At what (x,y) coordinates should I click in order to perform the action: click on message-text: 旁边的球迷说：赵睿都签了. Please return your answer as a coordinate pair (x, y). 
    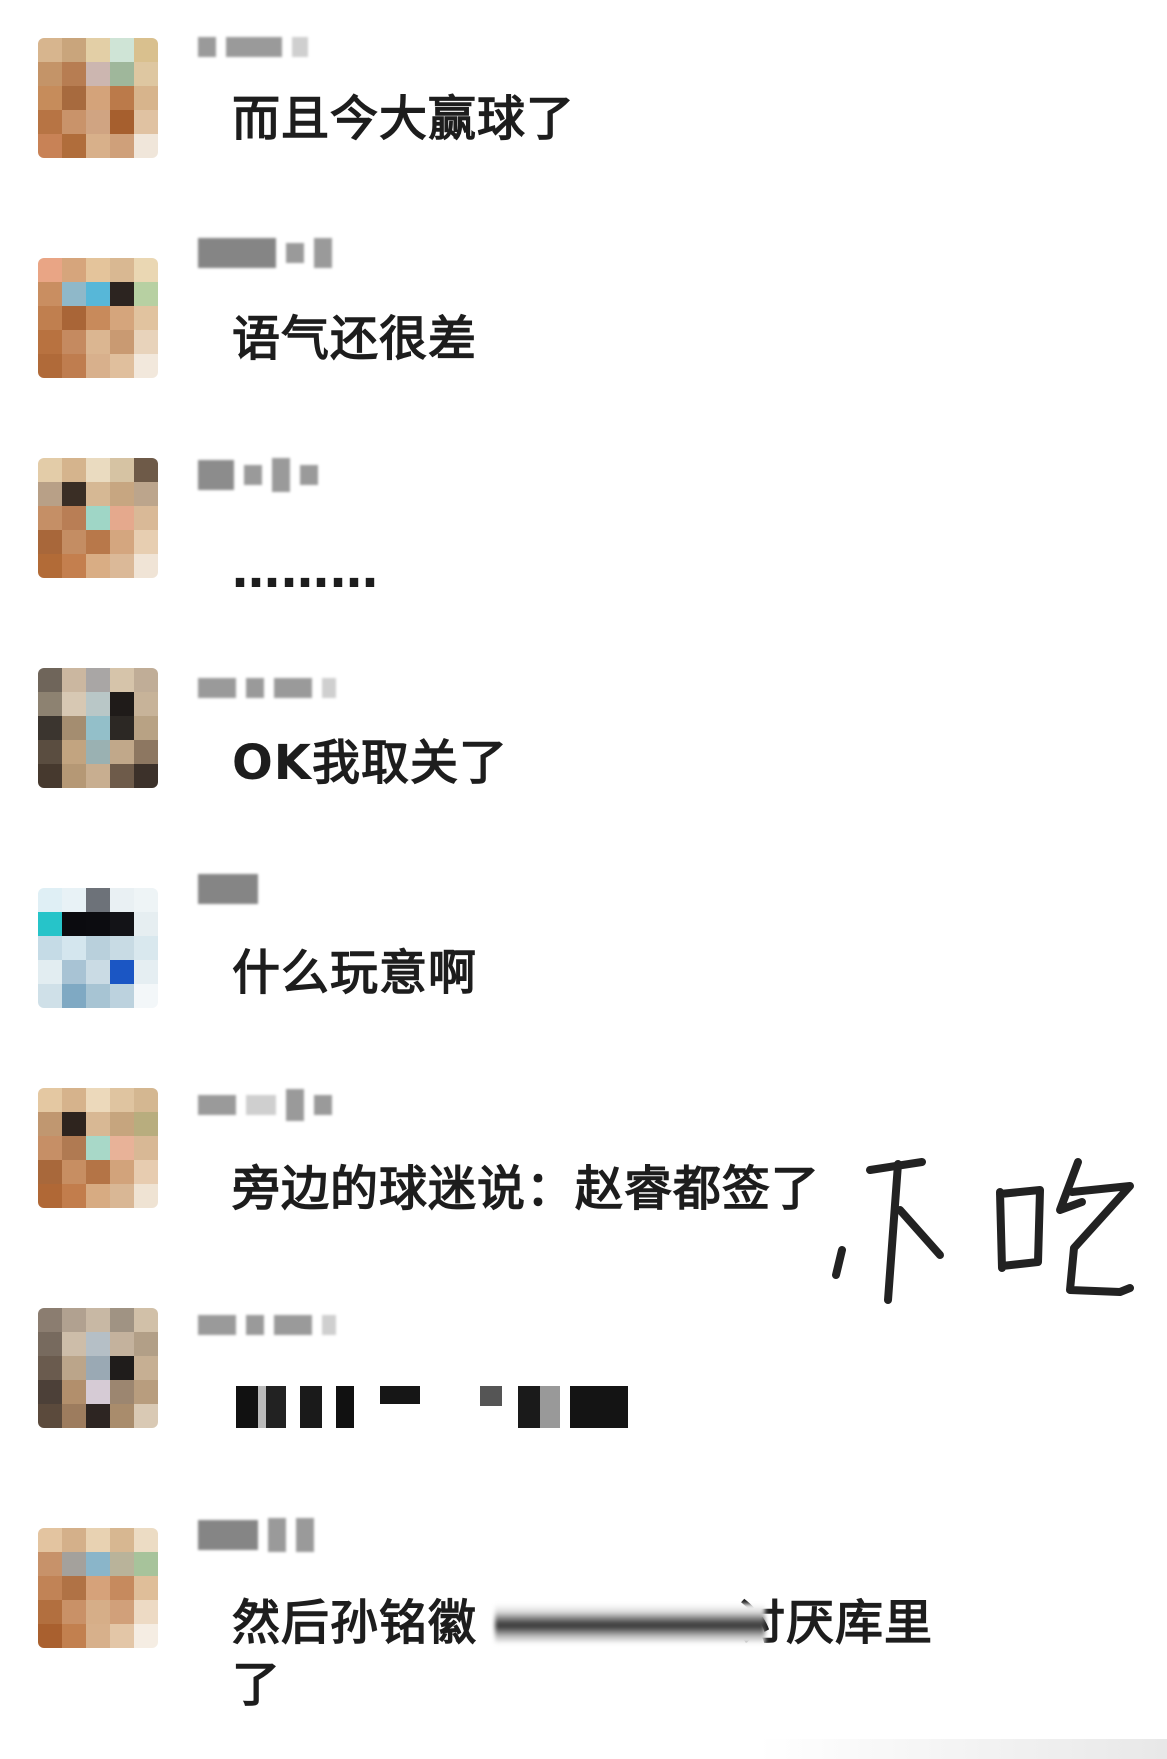
    Looking at the image, I should click on (526, 1189).